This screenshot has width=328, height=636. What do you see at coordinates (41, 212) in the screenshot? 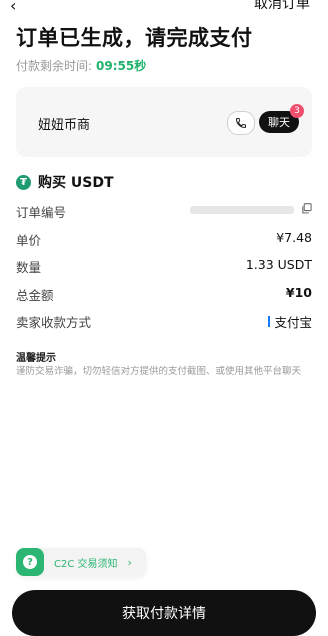
I see `order-number-label: 订单编号` at bounding box center [41, 212].